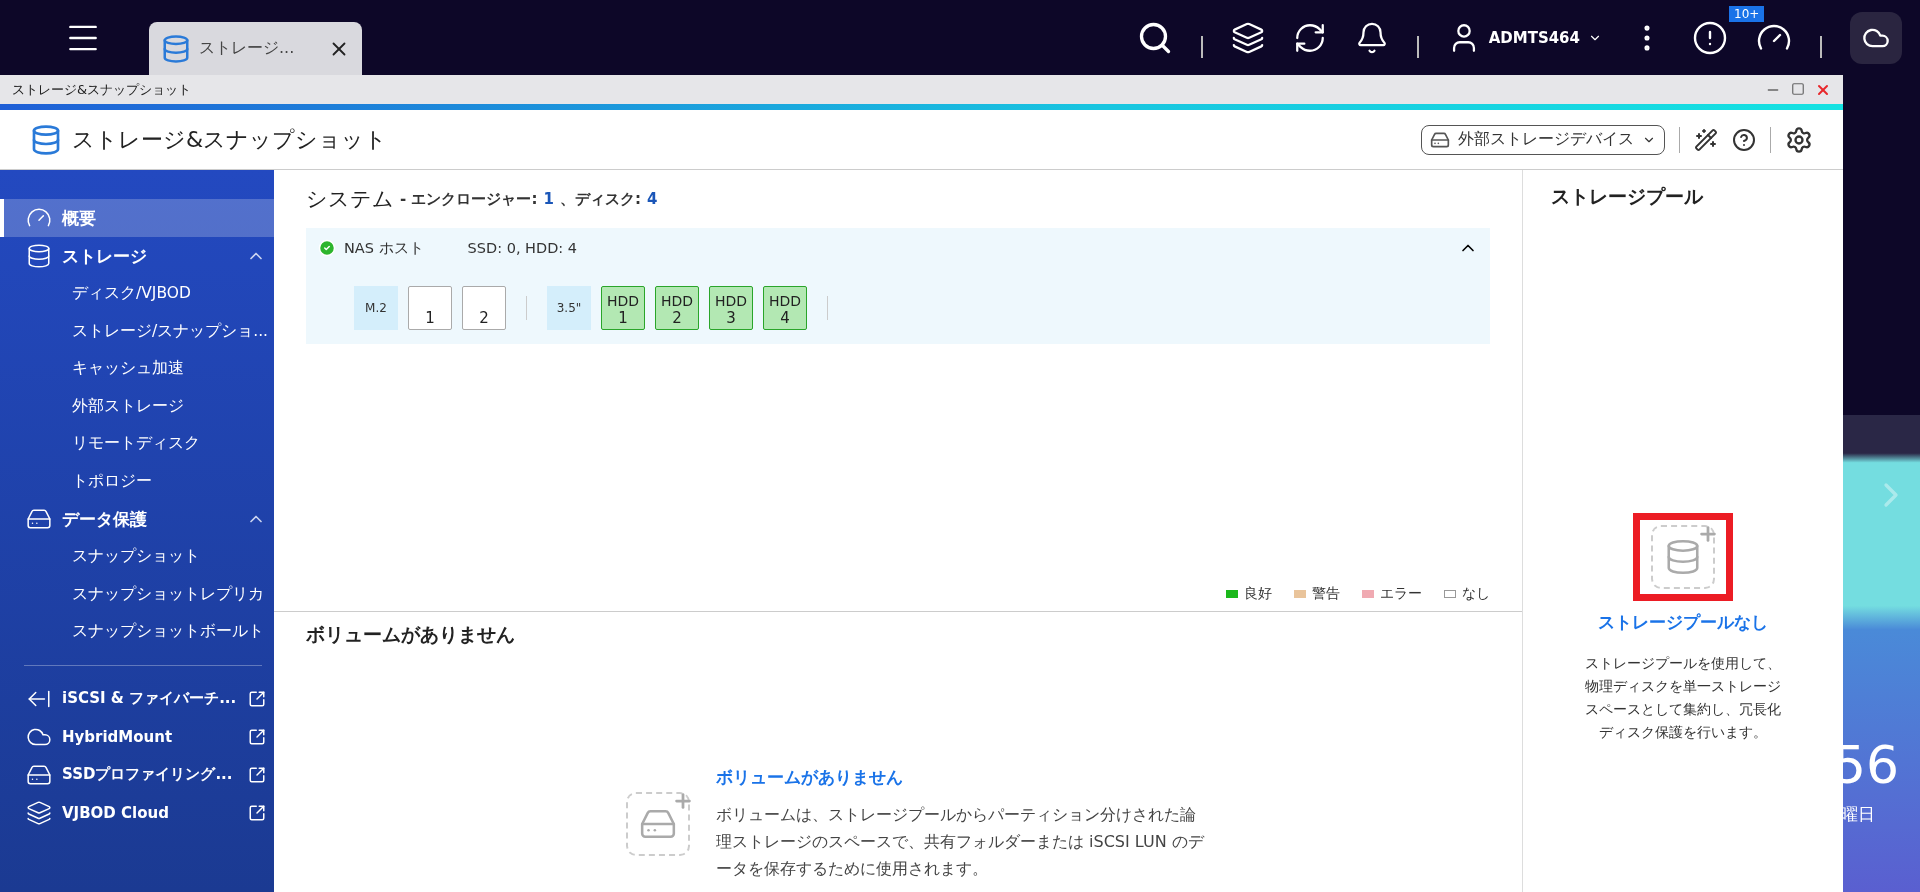 The width and height of the screenshot is (1920, 892). I want to click on stack-icon, so click(1247, 37).